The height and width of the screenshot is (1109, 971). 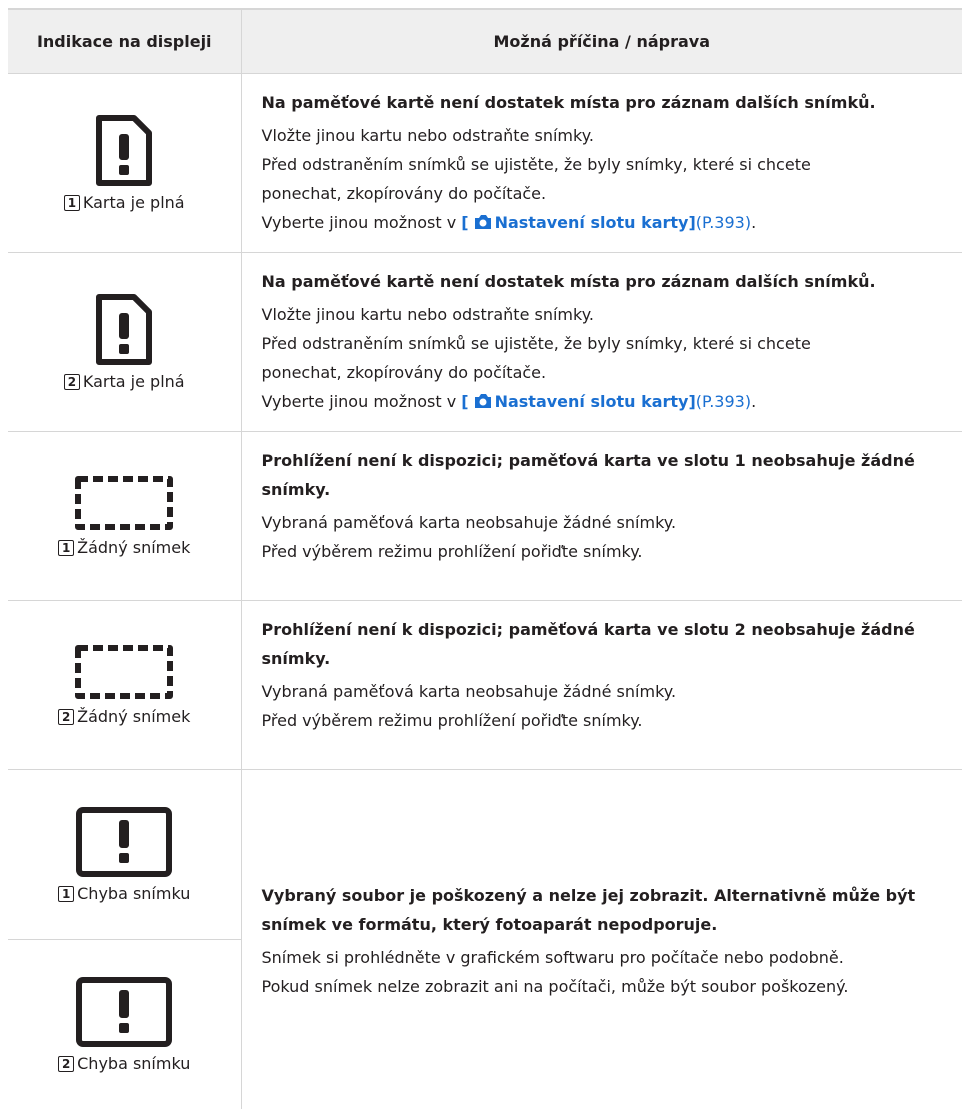 I want to click on indicator-slot-2: 2 Chyba snímku, so click(x=124, y=1024).